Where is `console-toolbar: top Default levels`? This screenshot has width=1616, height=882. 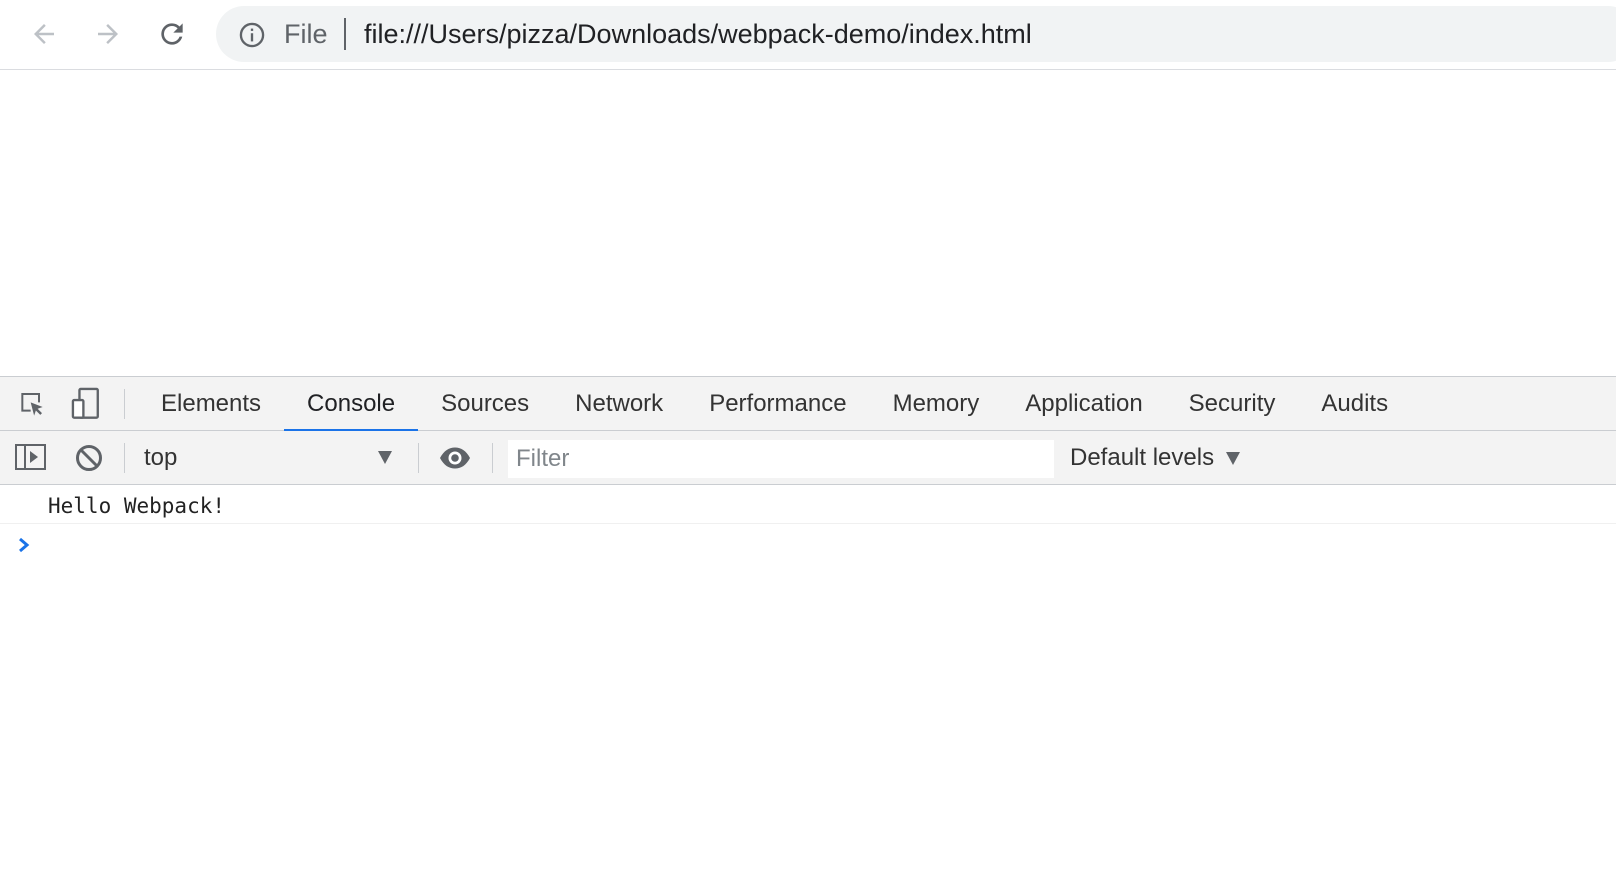
console-toolbar: top Default levels is located at coordinates (808, 458).